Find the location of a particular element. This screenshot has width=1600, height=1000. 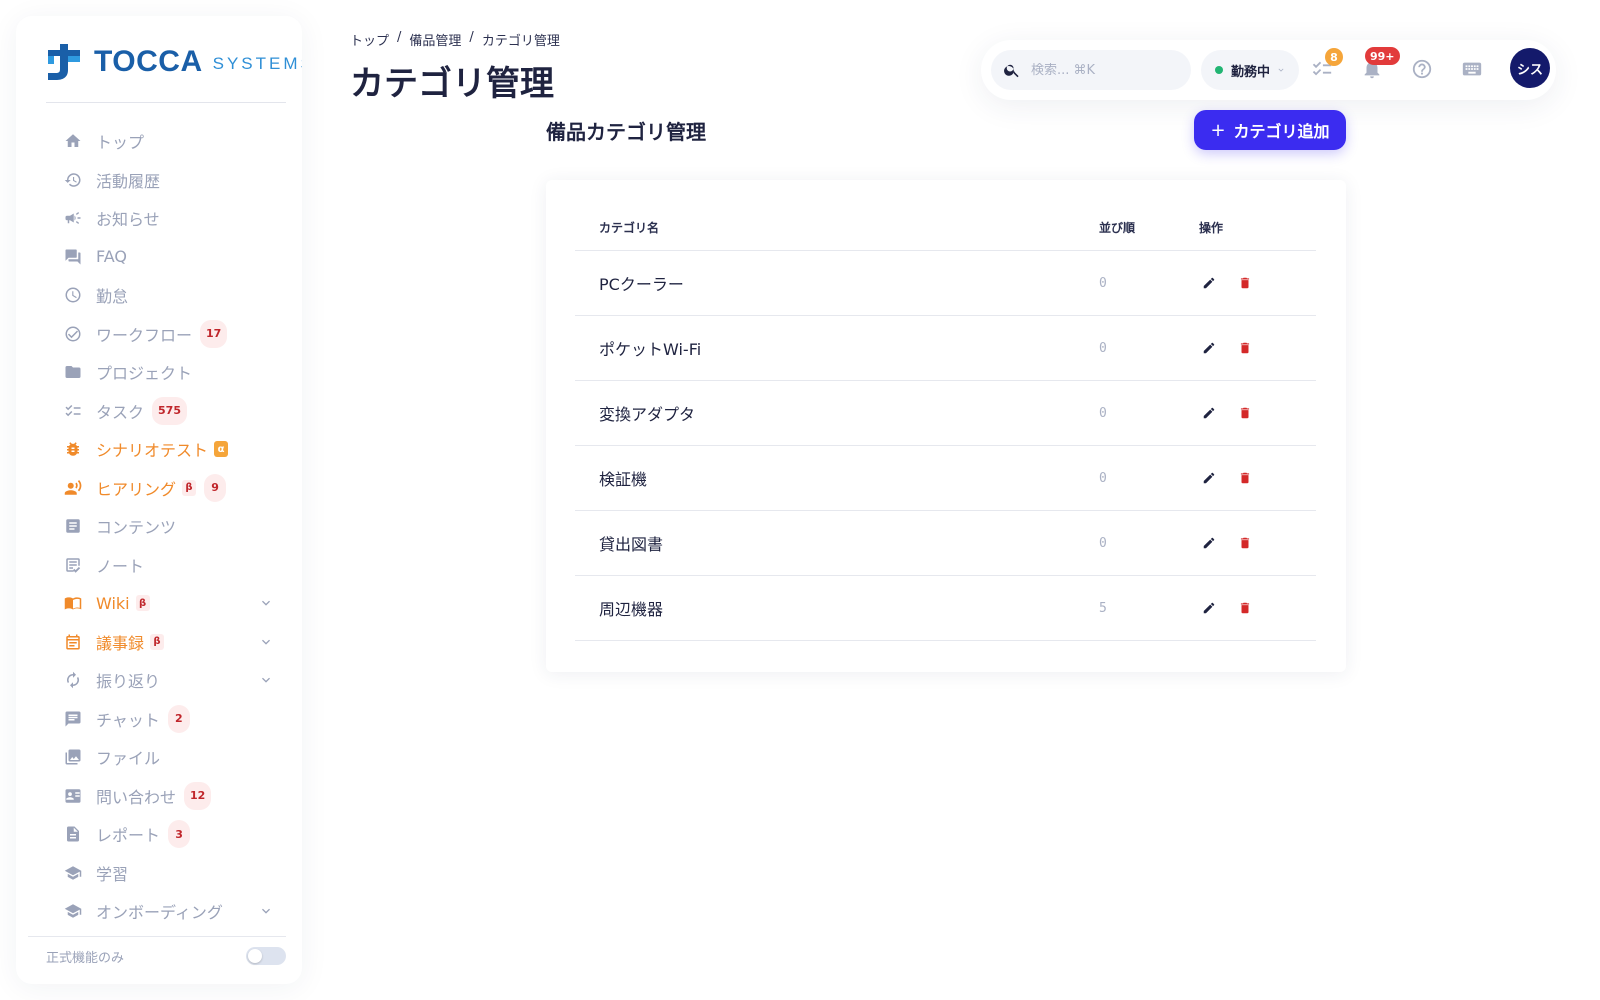

chat-icon is located at coordinates (73, 719).